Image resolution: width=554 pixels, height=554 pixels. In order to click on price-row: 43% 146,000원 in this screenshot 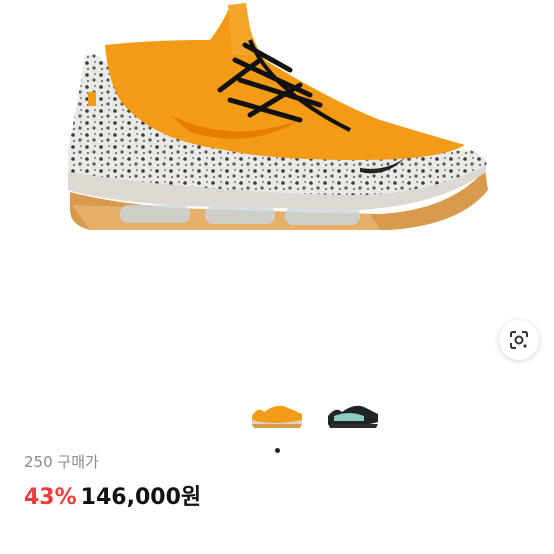, I will do `click(112, 495)`.